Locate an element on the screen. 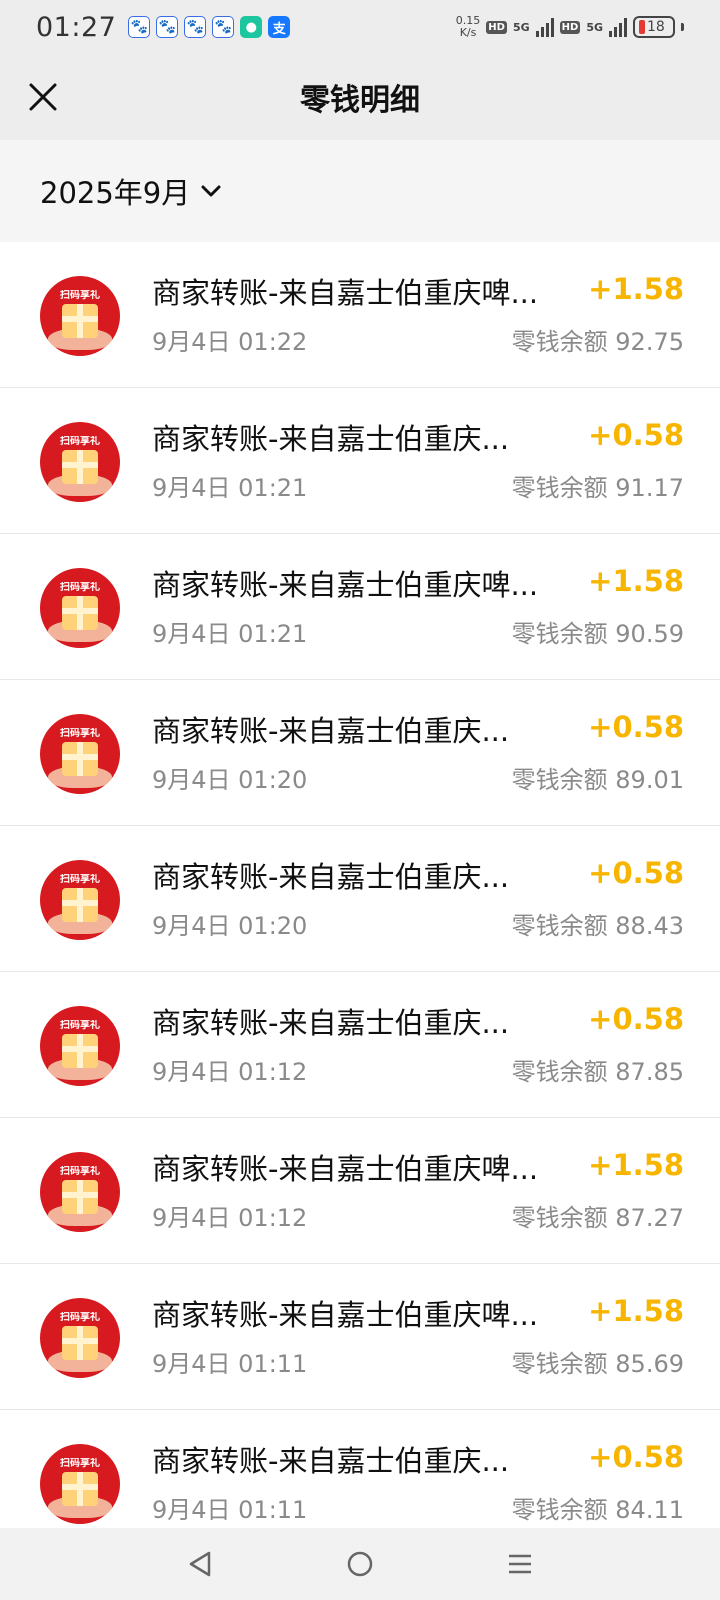 The image size is (720, 1600). home-button is located at coordinates (360, 1564).